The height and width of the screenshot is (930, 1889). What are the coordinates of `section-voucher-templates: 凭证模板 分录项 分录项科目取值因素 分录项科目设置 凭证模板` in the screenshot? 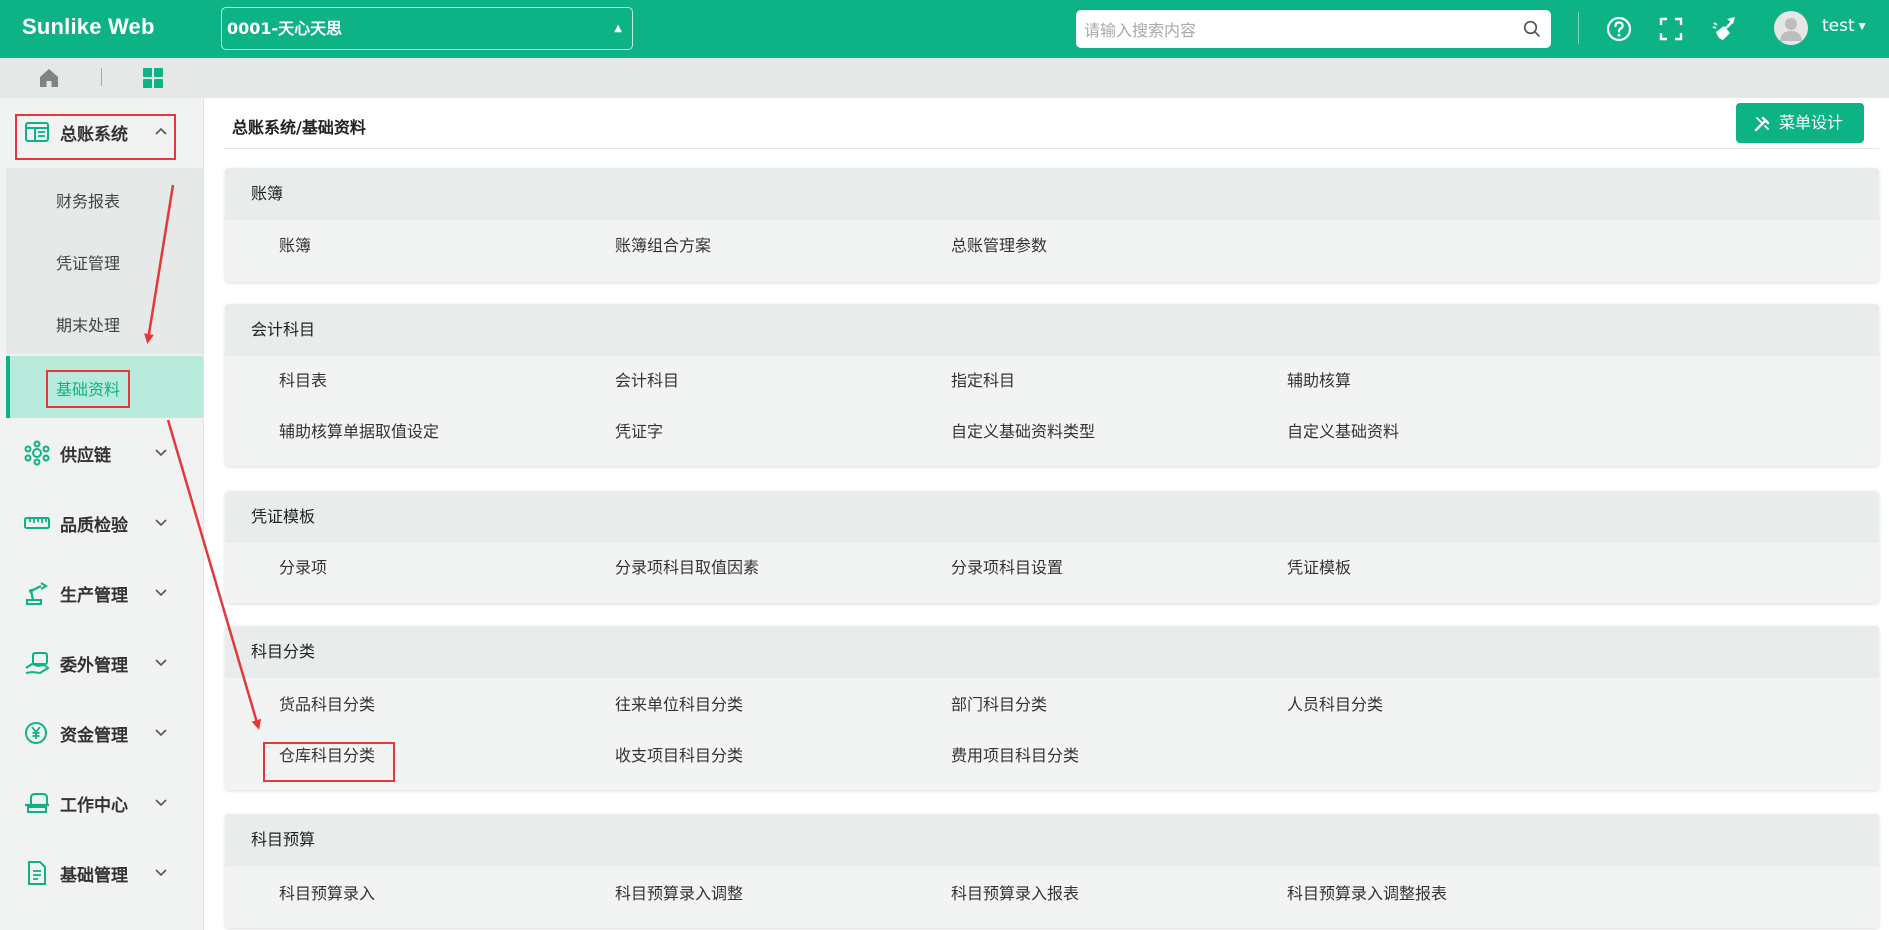 It's located at (1052, 547).